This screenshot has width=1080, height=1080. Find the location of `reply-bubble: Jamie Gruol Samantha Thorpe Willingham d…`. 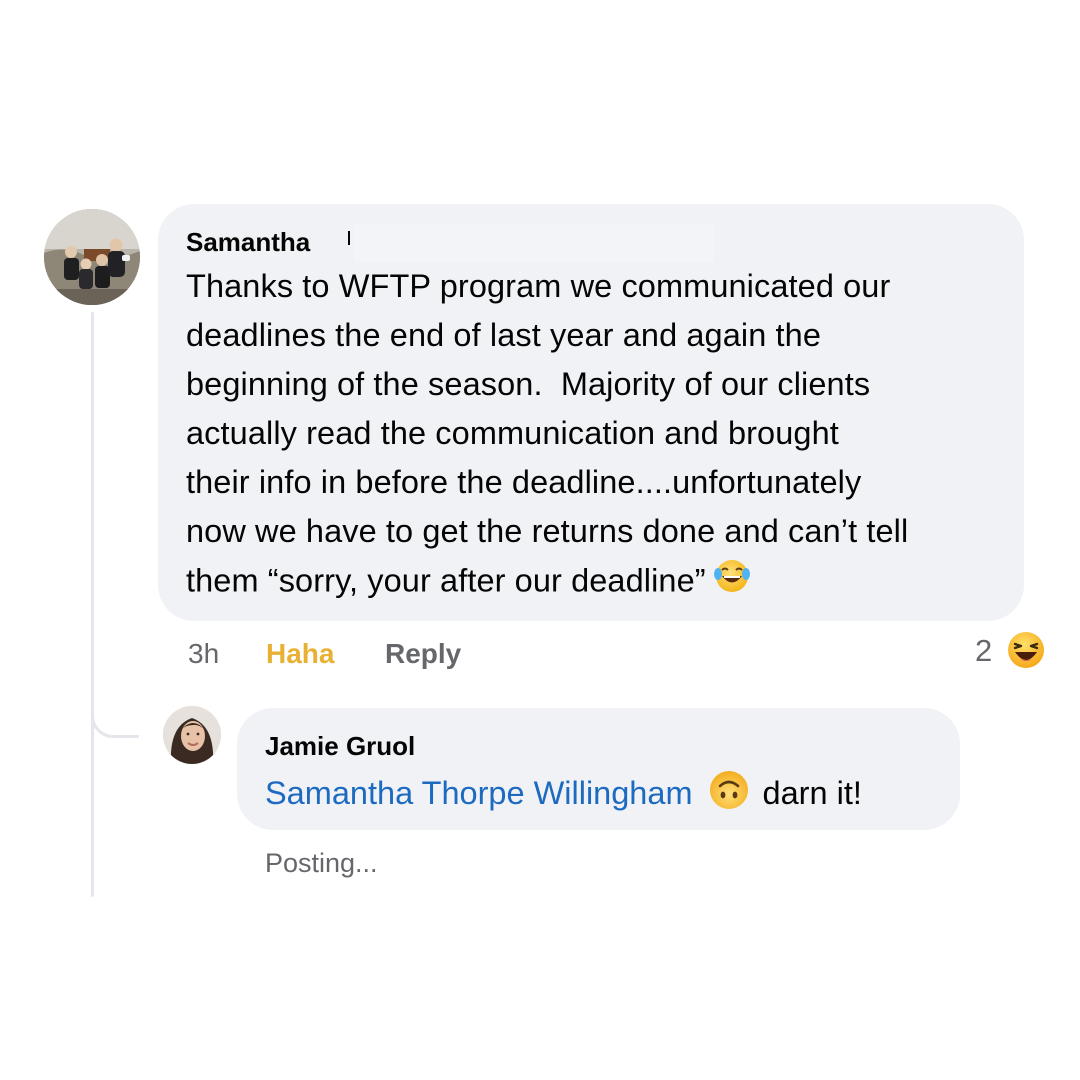

reply-bubble: Jamie Gruol Samantha Thorpe Willingham d… is located at coordinates (598, 769).